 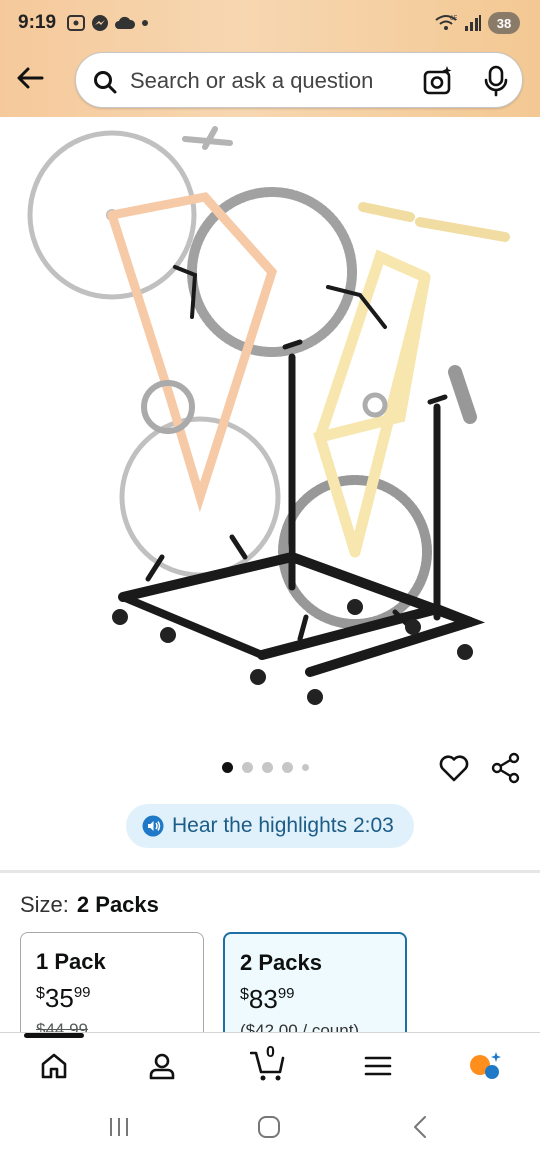 I want to click on system-nav-bar, so click(x=270, y=1127).